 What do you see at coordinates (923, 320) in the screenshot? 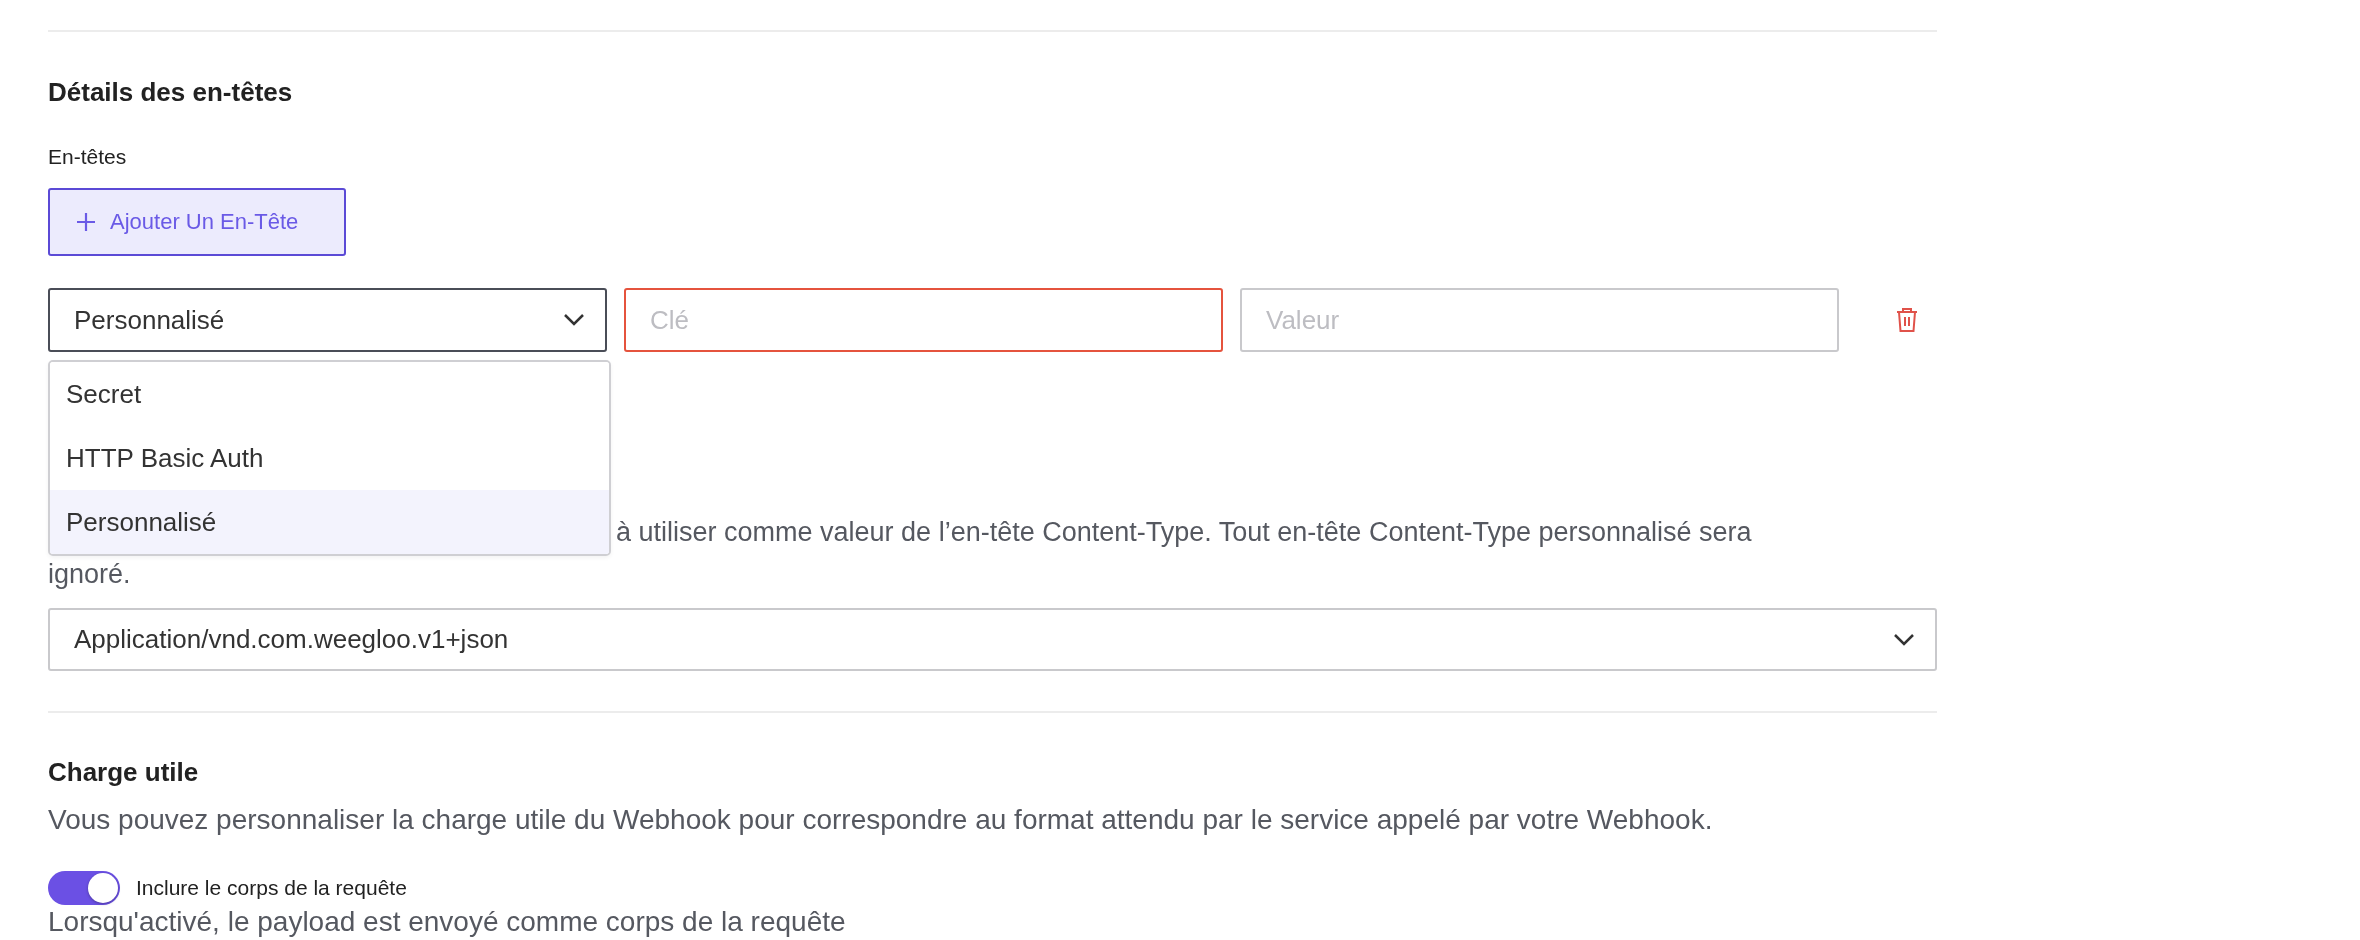
I see `key-field: Clé` at bounding box center [923, 320].